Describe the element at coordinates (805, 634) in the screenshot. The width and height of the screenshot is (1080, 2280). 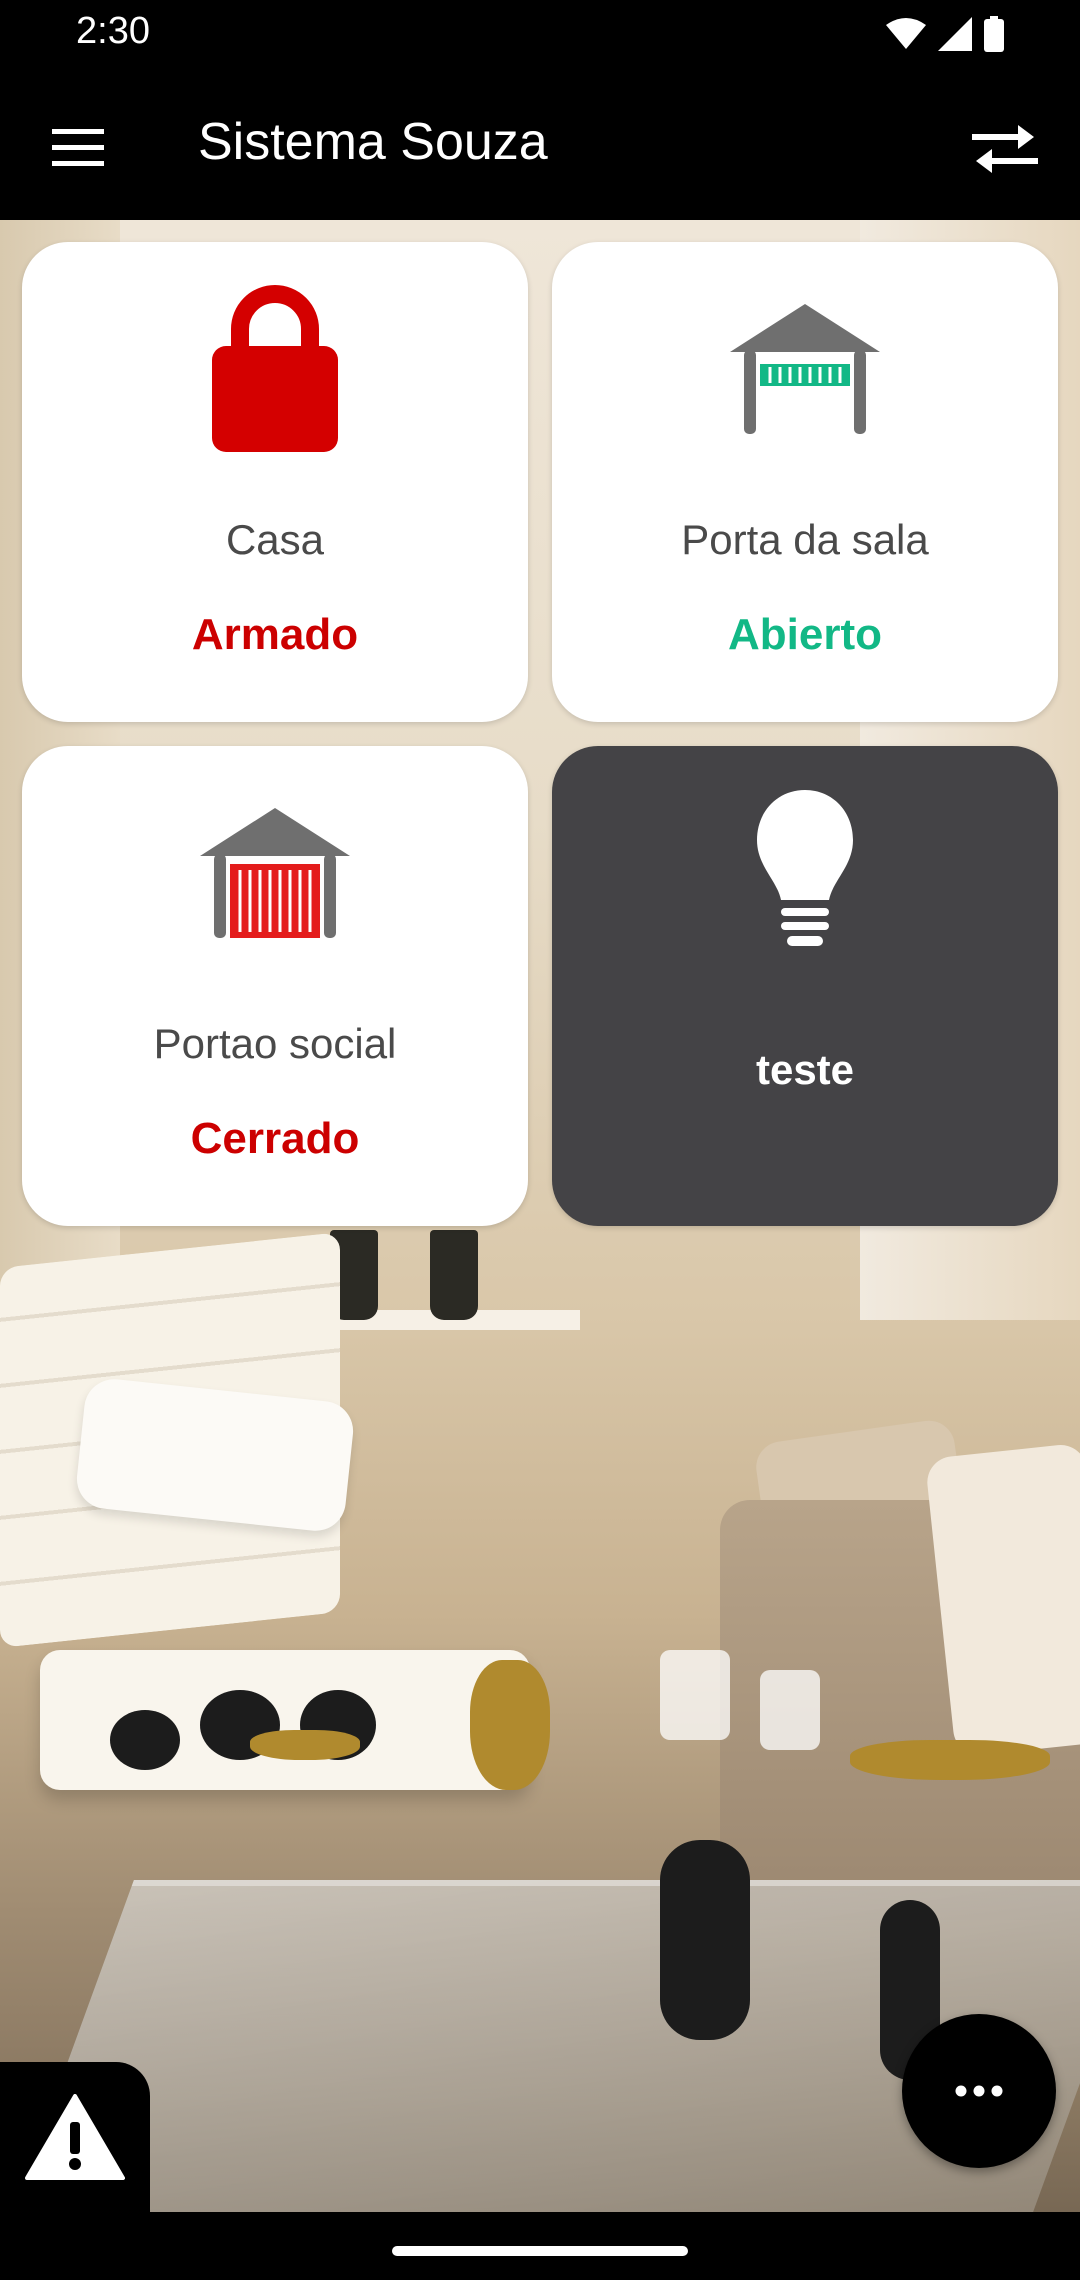
I see `device-status: Abierto` at that location.